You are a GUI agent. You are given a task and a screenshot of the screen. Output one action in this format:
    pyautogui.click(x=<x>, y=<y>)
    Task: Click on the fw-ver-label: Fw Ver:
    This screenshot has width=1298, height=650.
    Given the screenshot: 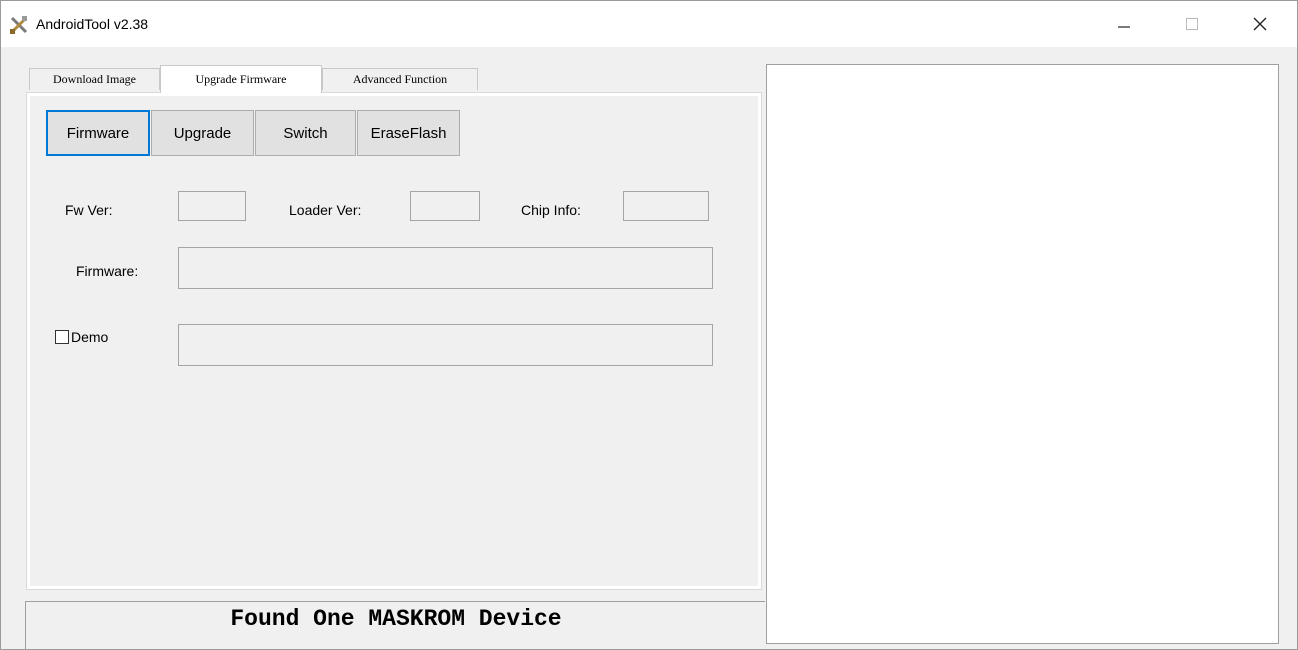 What is the action you would take?
    pyautogui.click(x=89, y=210)
    